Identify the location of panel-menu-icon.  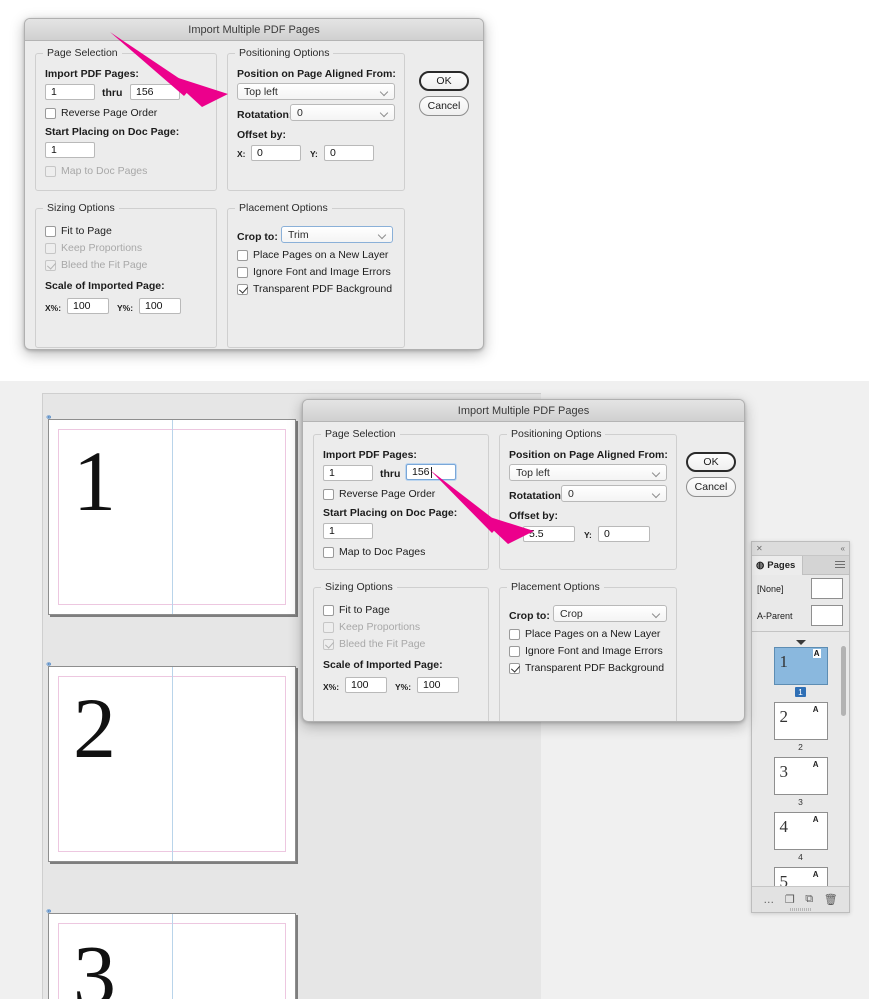
(840, 565).